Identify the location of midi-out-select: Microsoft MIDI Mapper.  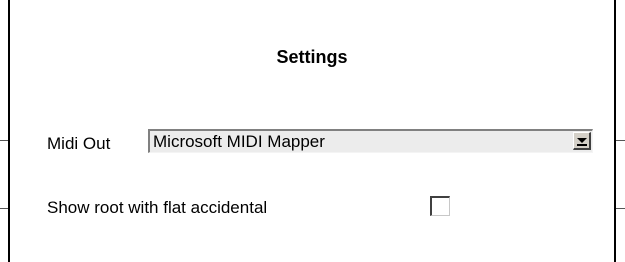
(370, 141).